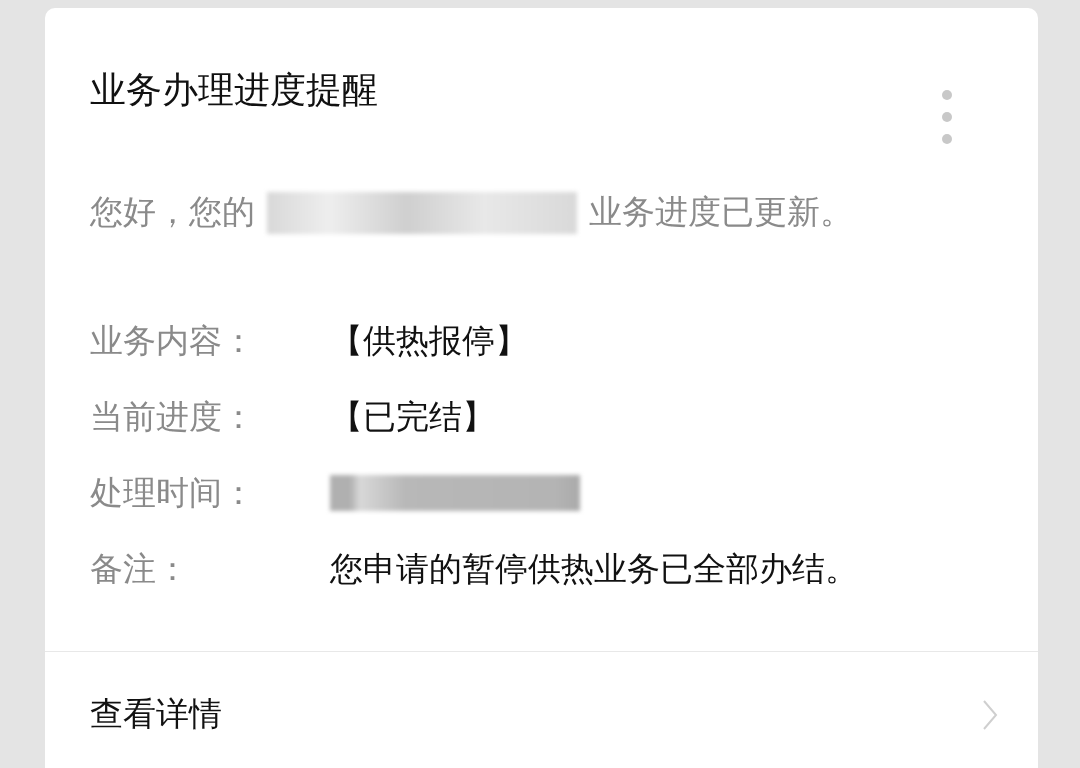 This screenshot has height=768, width=1080. Describe the element at coordinates (990, 714) in the screenshot. I see `chevron-right-icon` at that location.